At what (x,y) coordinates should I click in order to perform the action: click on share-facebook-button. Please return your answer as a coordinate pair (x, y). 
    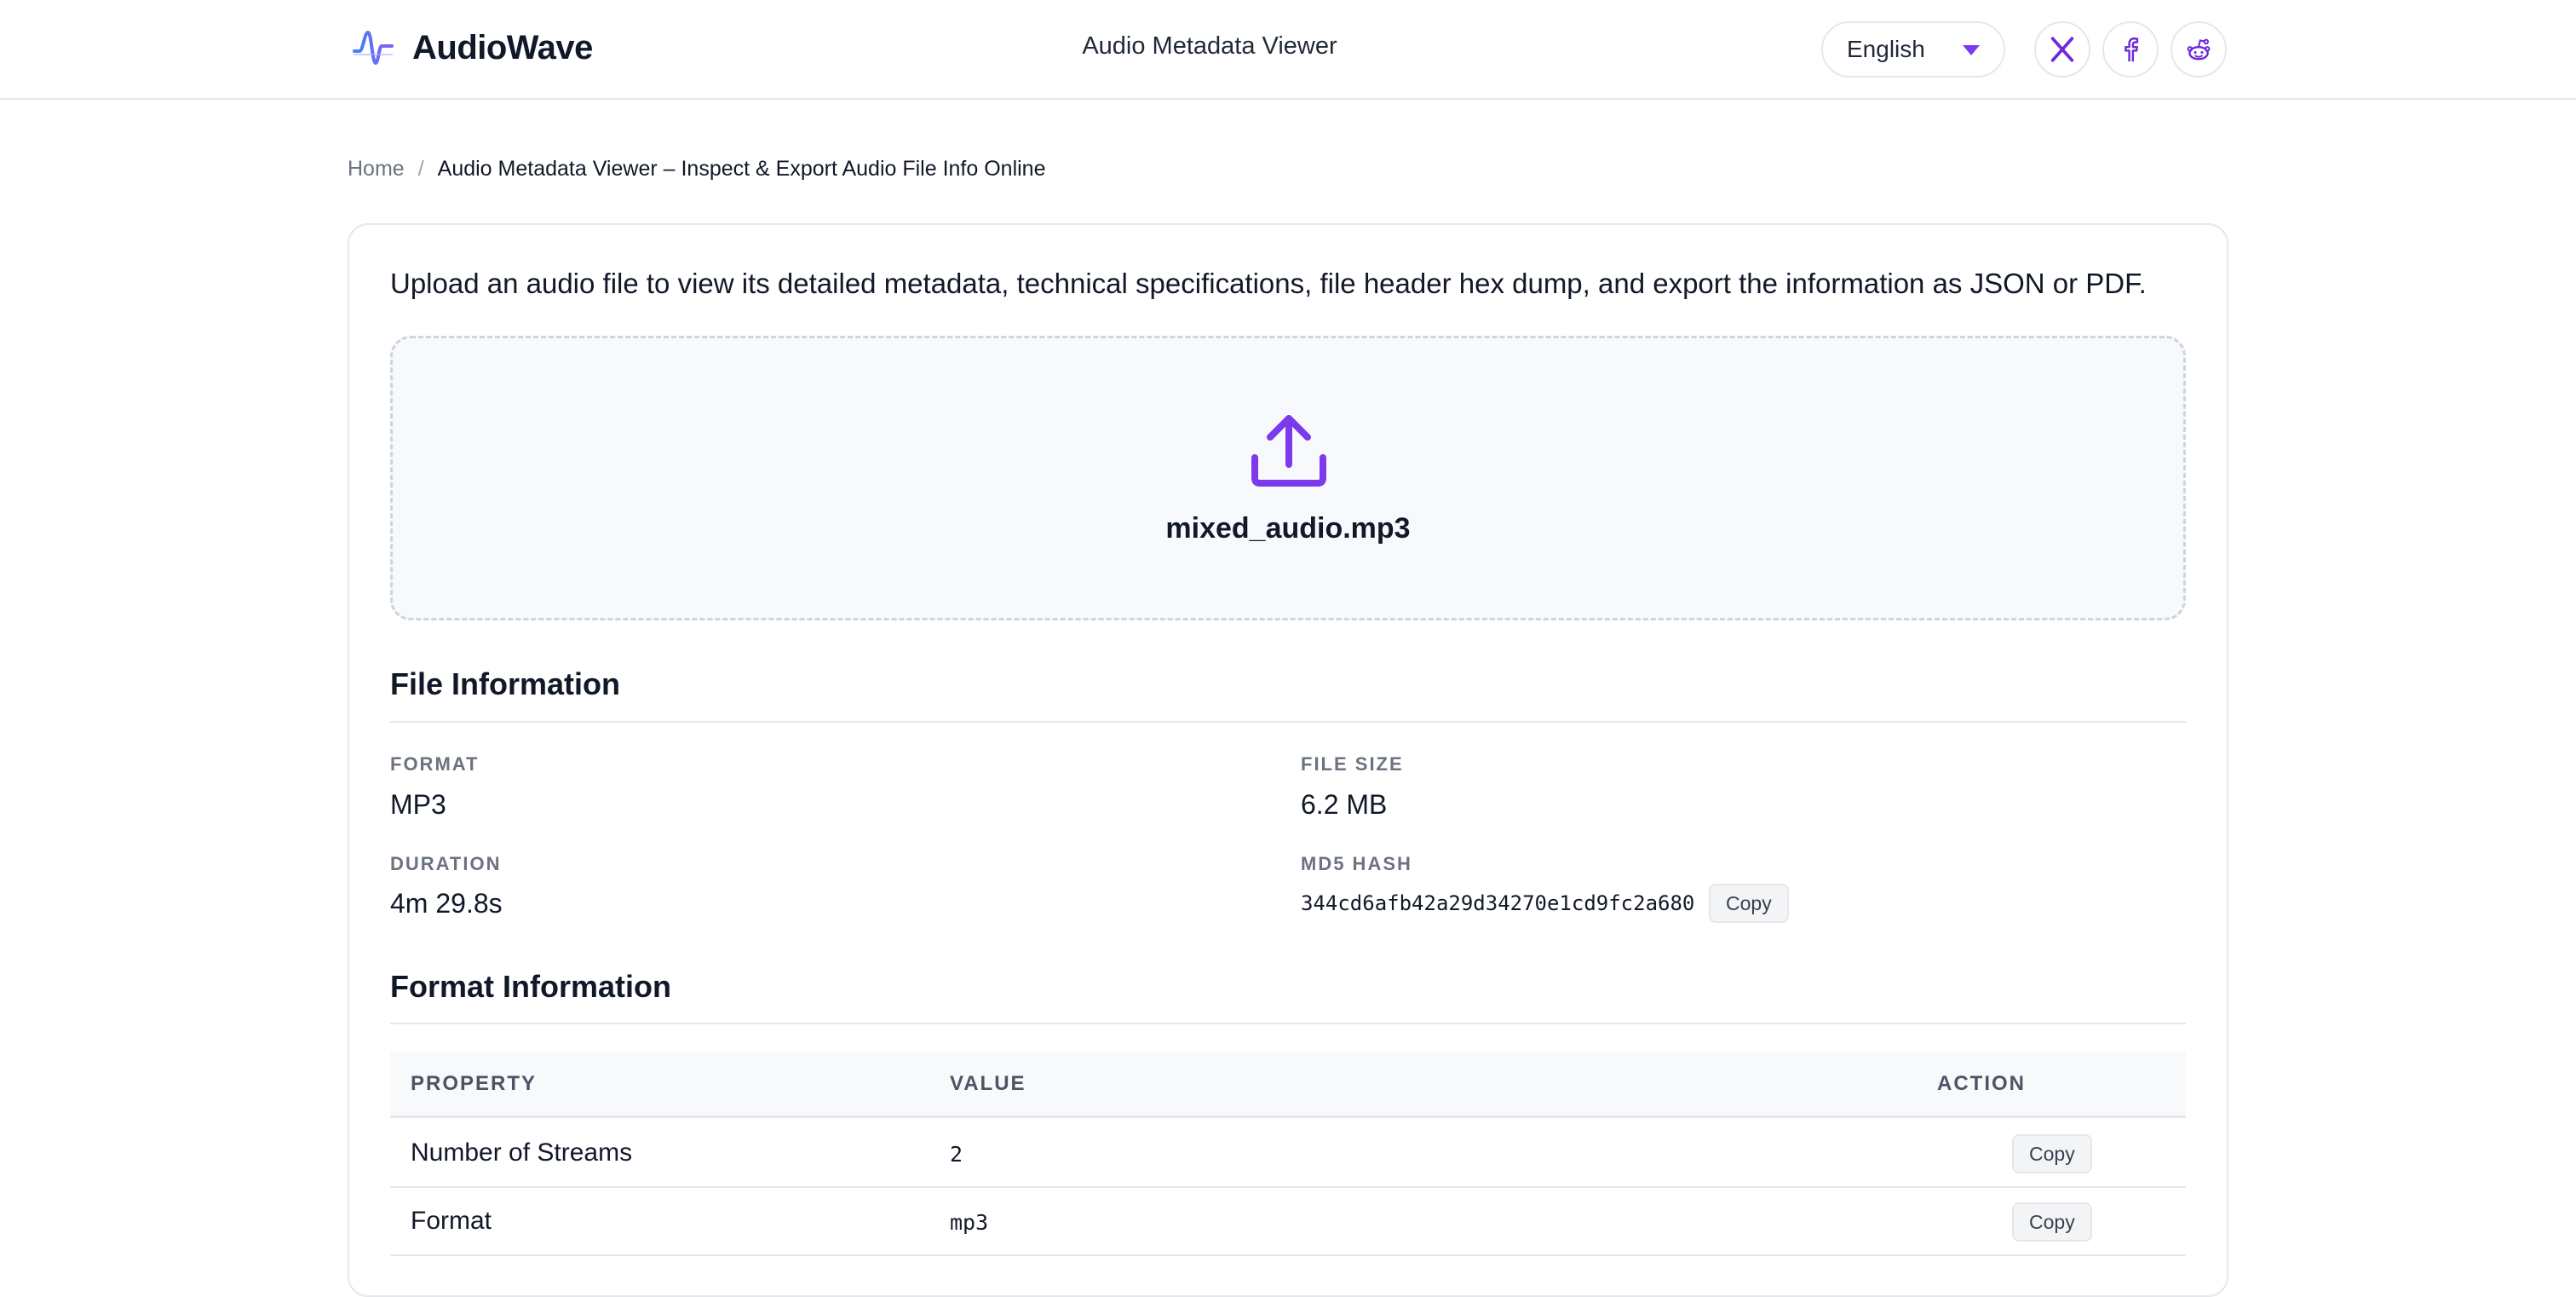
    Looking at the image, I should click on (2130, 49).